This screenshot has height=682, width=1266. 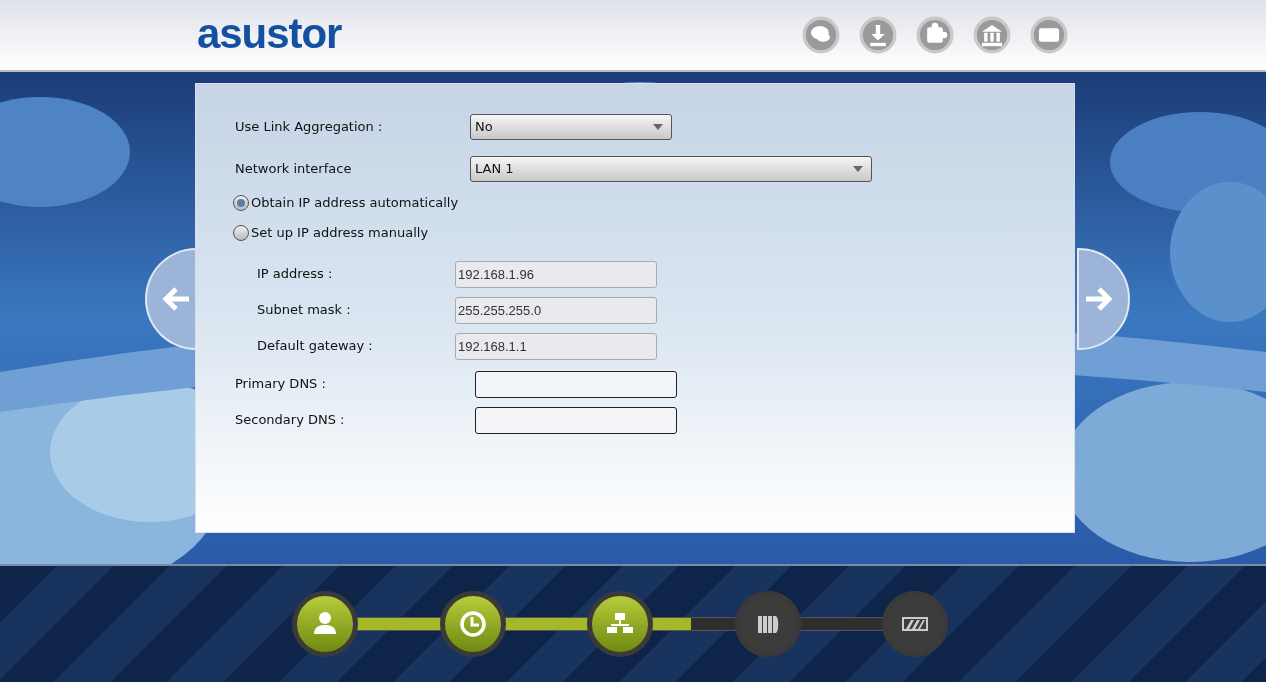 I want to click on field-label: Default gateway :, so click(x=315, y=346).